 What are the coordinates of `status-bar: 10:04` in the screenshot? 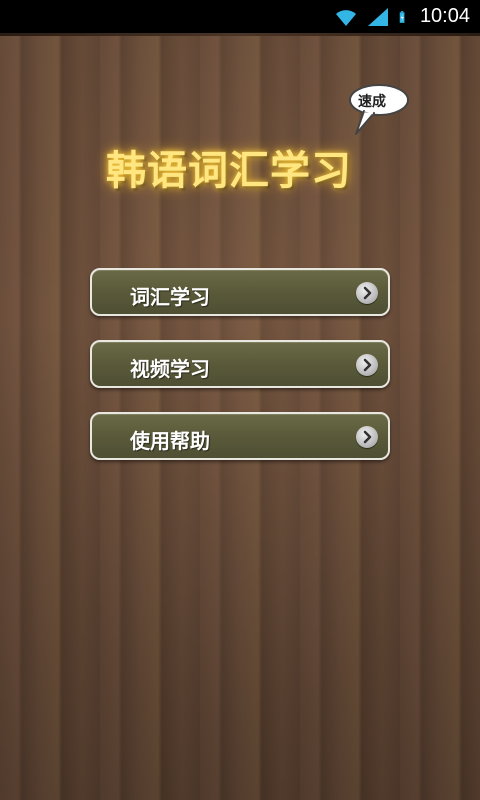 It's located at (240, 16).